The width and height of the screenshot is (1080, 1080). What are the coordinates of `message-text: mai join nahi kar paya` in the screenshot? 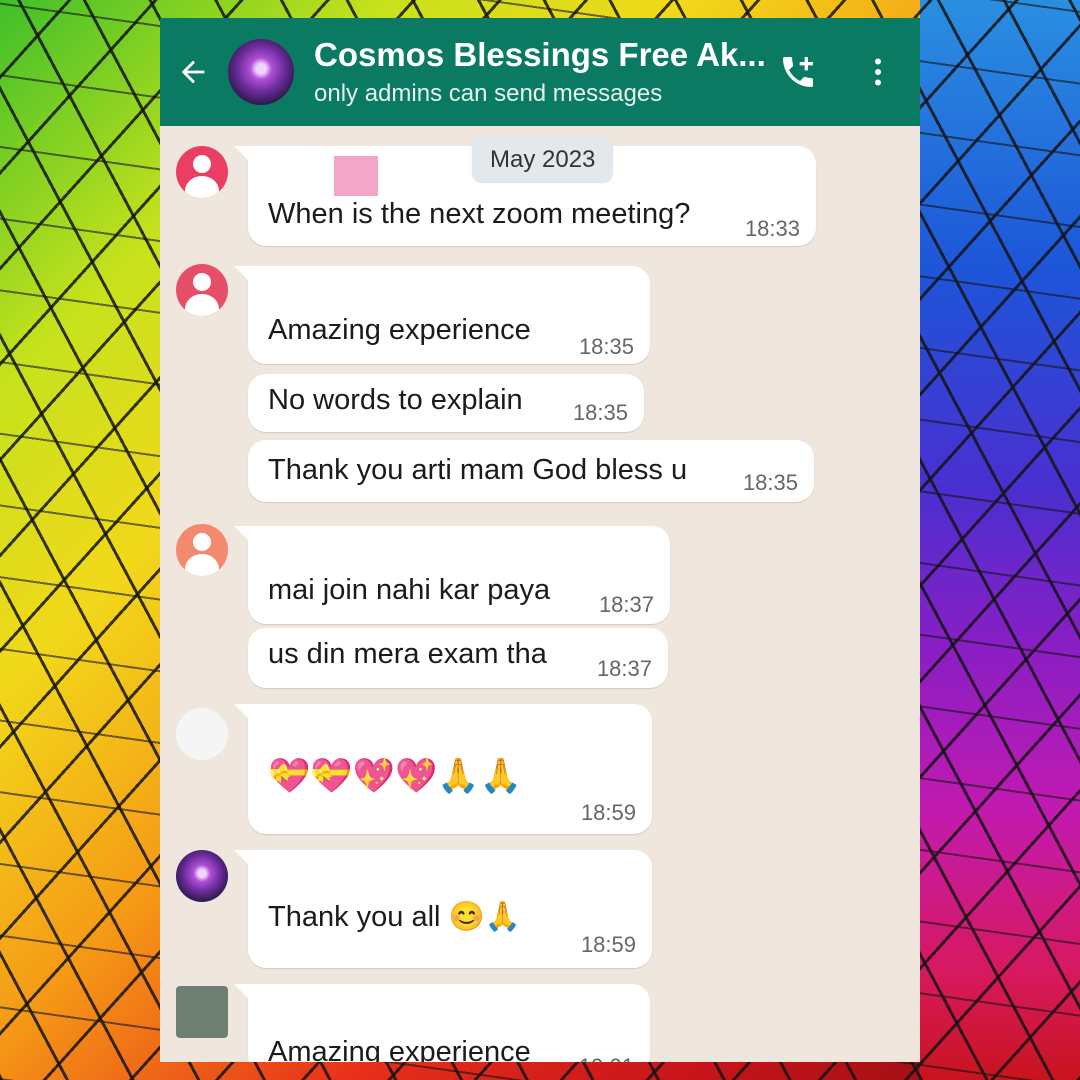 It's located at (409, 590).